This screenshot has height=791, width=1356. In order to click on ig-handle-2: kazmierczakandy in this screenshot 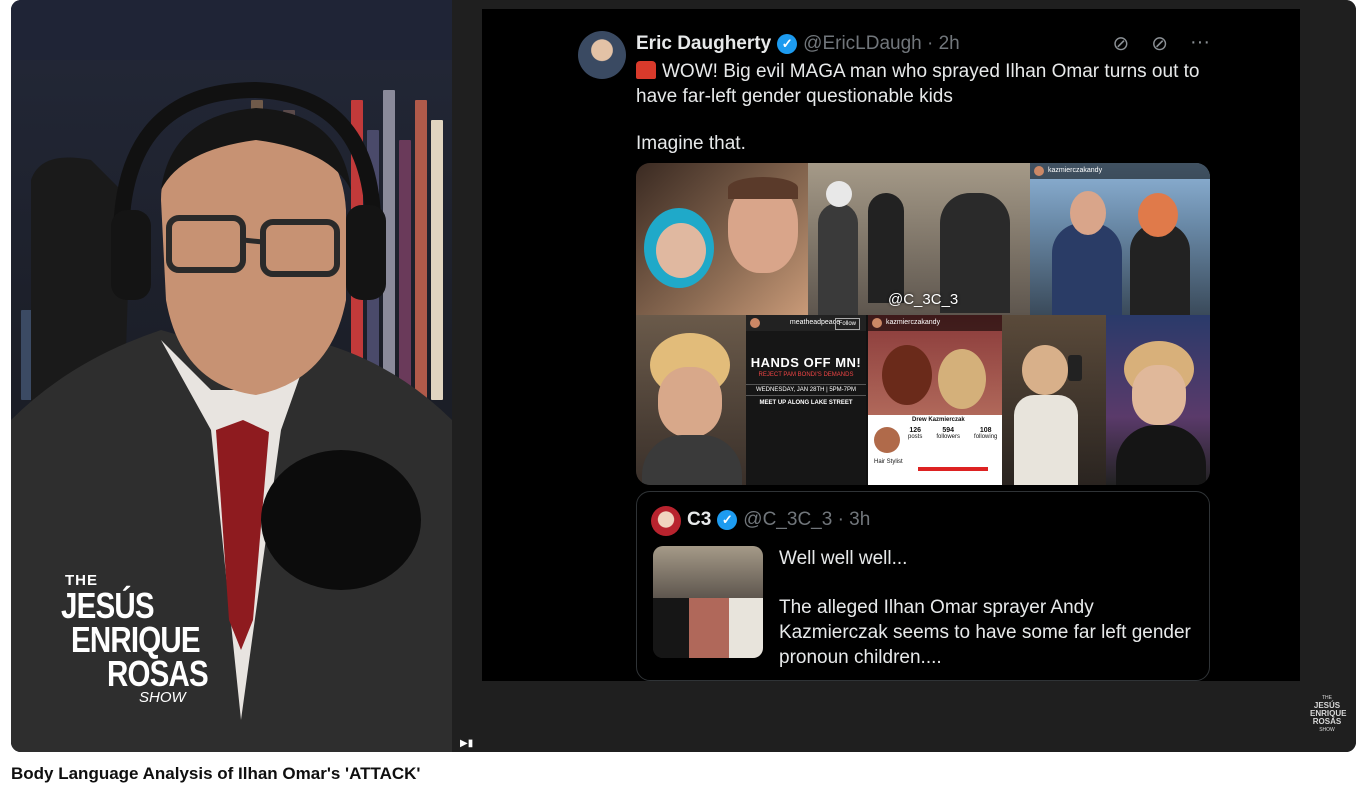, I will do `click(913, 322)`.